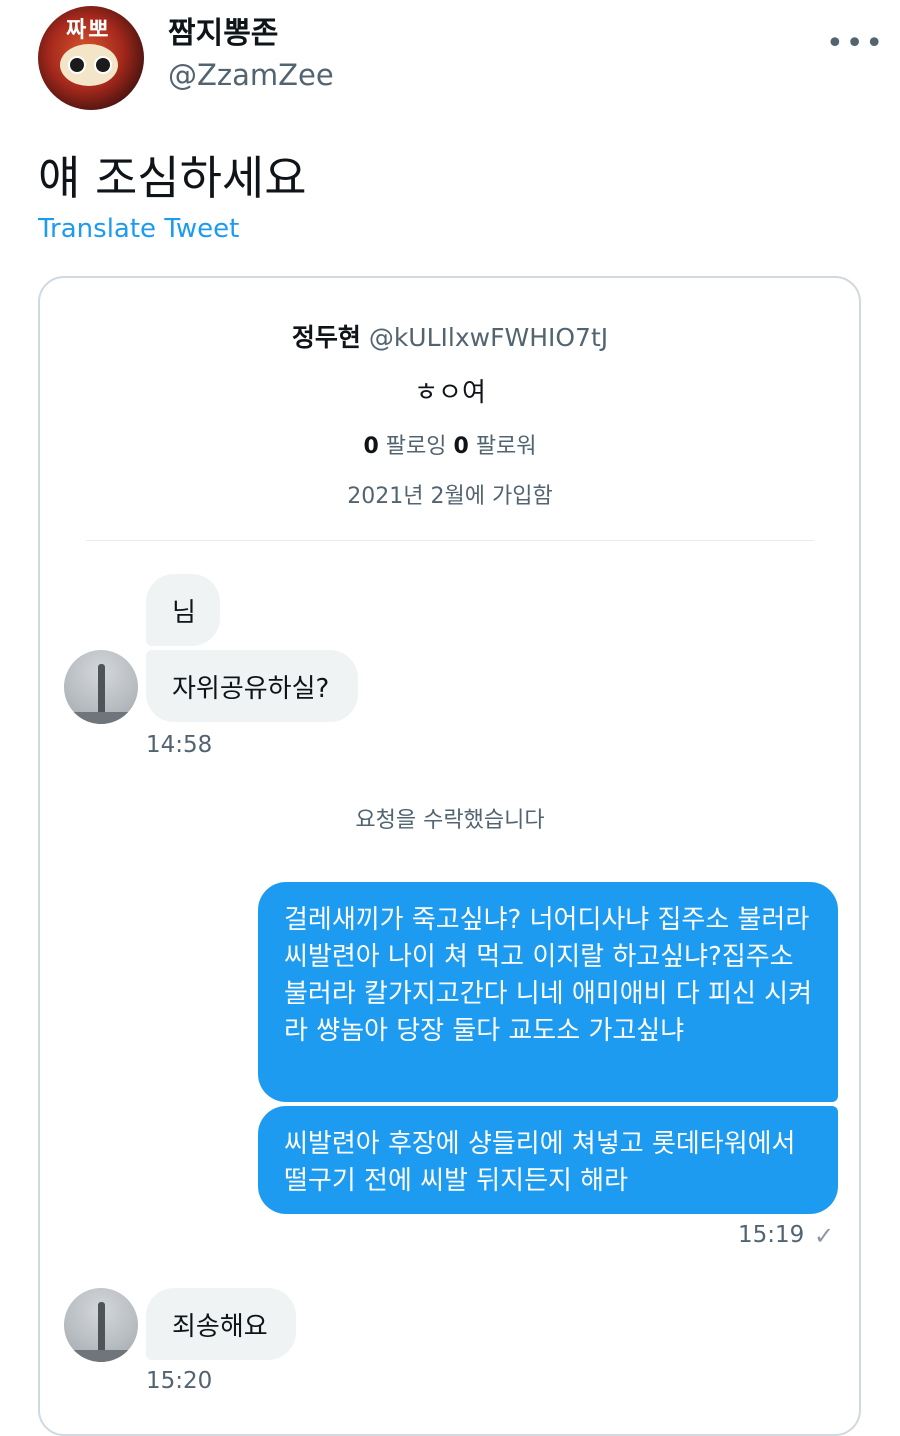  Describe the element at coordinates (251, 75) in the screenshot. I see `author-handle: @ZzamZee` at that location.